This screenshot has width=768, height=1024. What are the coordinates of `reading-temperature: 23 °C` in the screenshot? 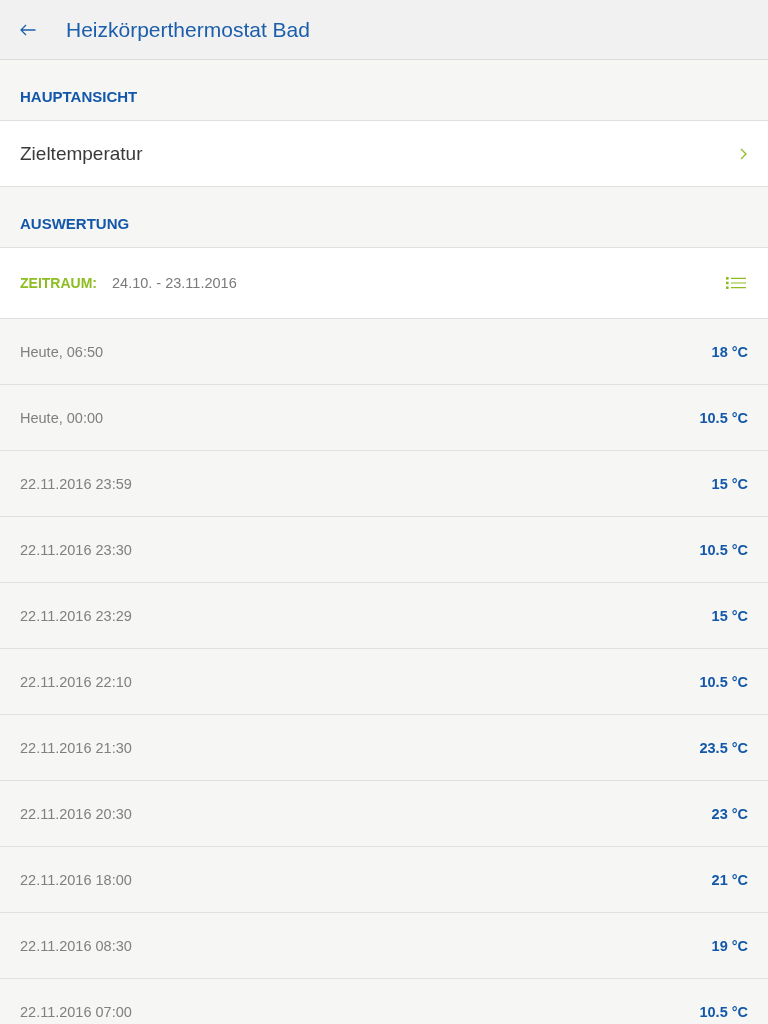 It's located at (729, 813).